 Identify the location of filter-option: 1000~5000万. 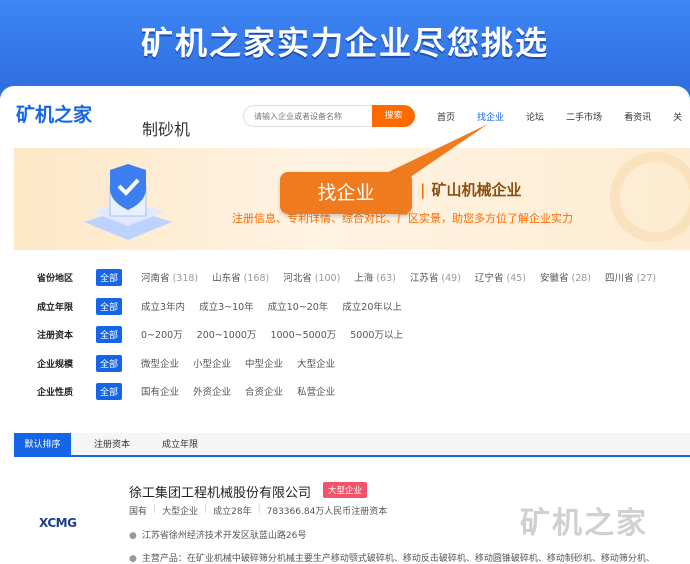
(303, 334).